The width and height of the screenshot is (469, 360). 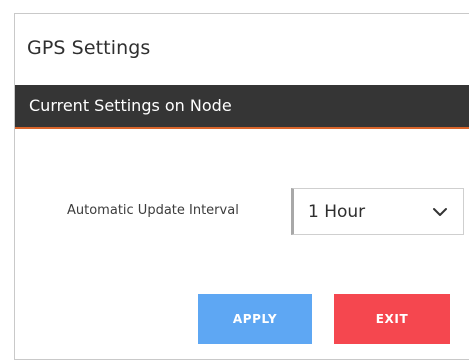 What do you see at coordinates (153, 210) in the screenshot?
I see `update-interval-label: Automatic Update Interval` at bounding box center [153, 210].